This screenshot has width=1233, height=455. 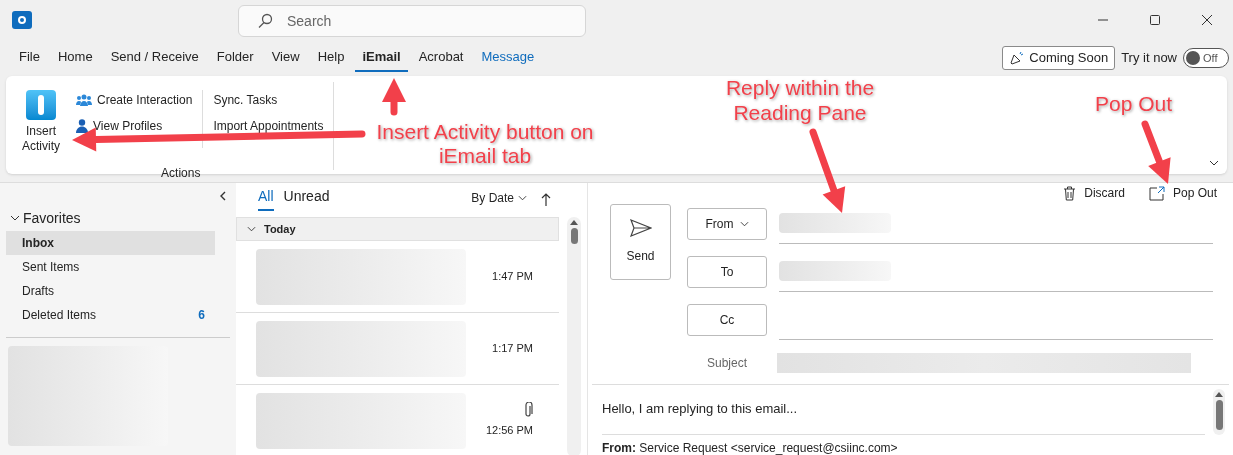 I want to click on folder-item: Inbox, so click(x=110, y=243).